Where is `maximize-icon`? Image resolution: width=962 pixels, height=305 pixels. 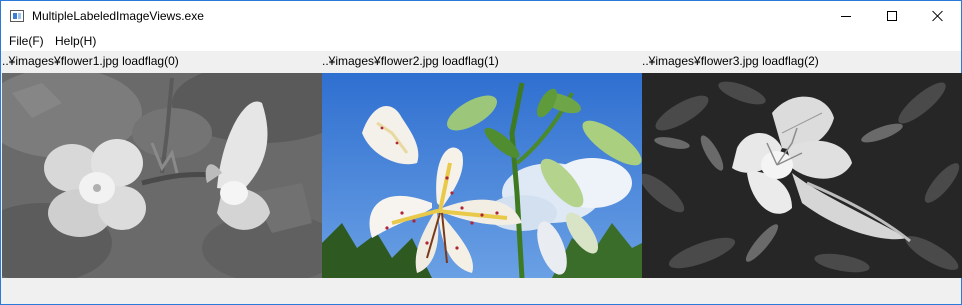 maximize-icon is located at coordinates (892, 16).